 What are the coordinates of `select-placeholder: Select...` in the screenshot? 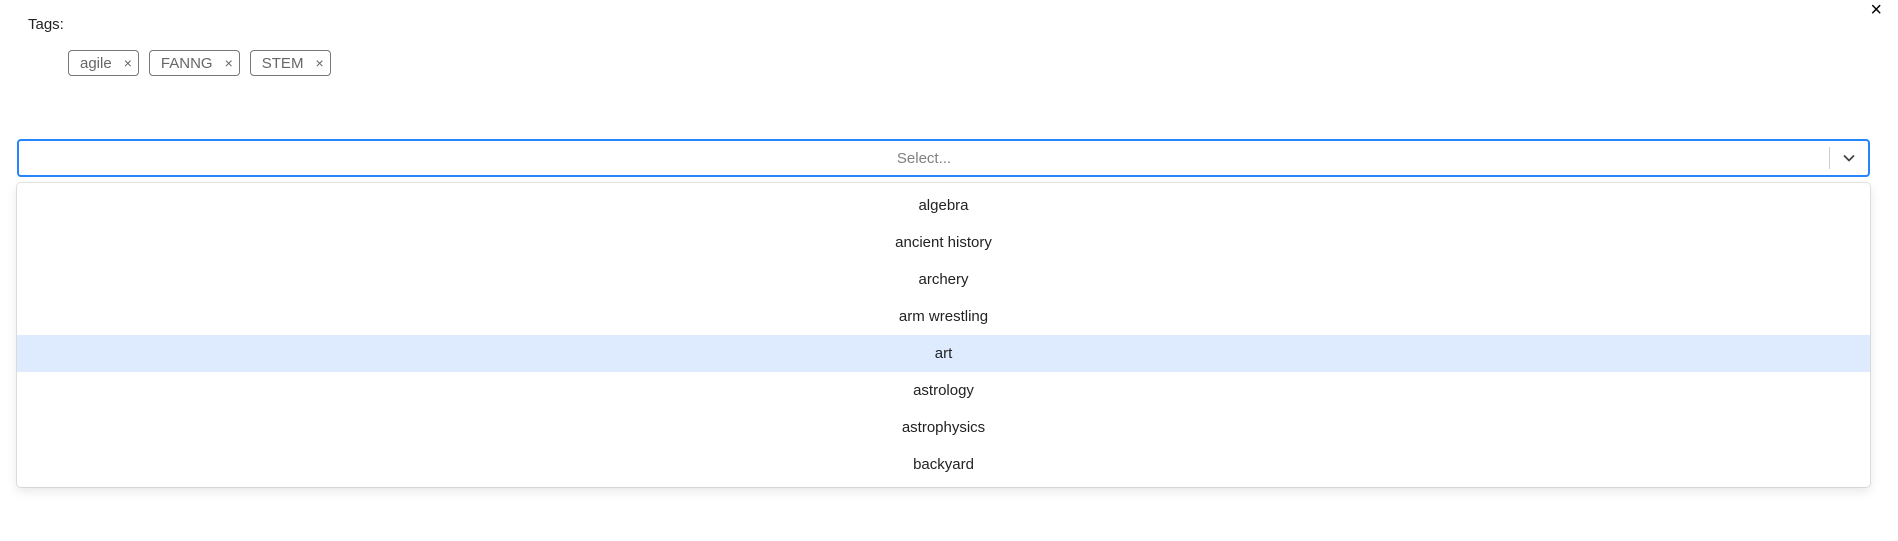 It's located at (924, 158).